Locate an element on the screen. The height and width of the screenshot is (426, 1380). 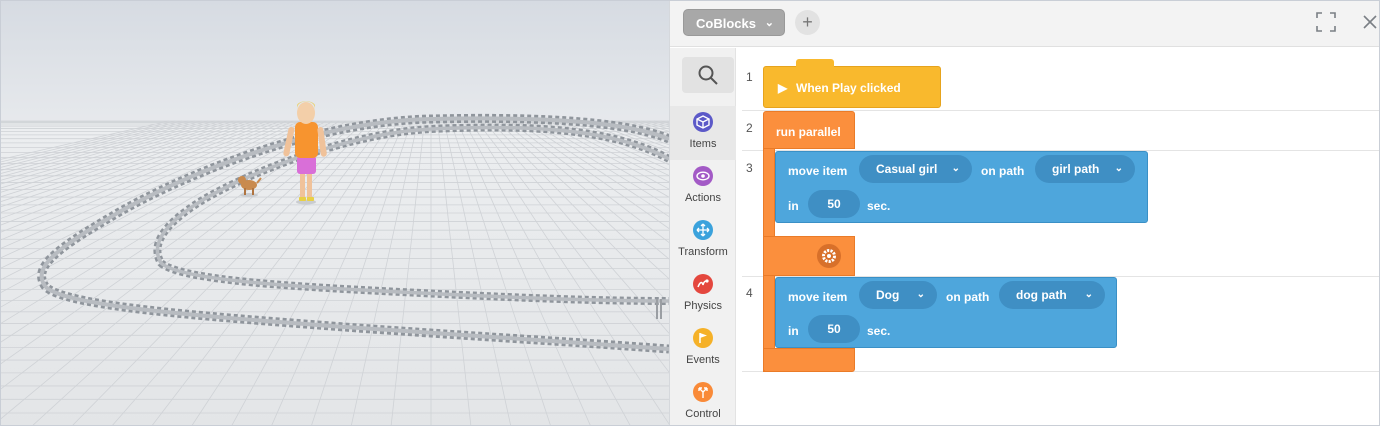
category-actions: Actions is located at coordinates (703, 187).